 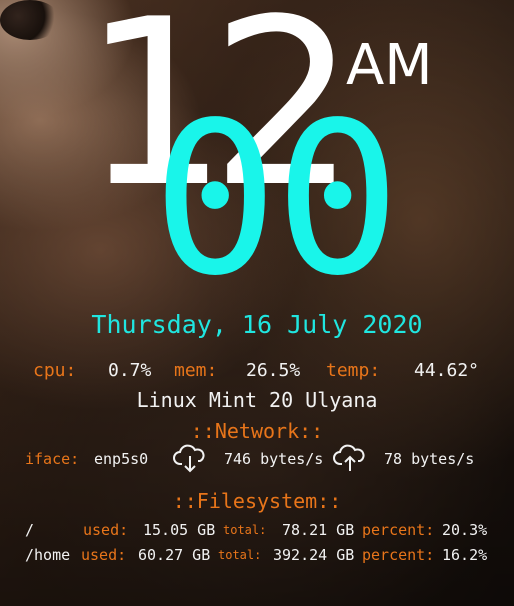 What do you see at coordinates (55, 370) in the screenshot?
I see `cpu-label: cpu:` at bounding box center [55, 370].